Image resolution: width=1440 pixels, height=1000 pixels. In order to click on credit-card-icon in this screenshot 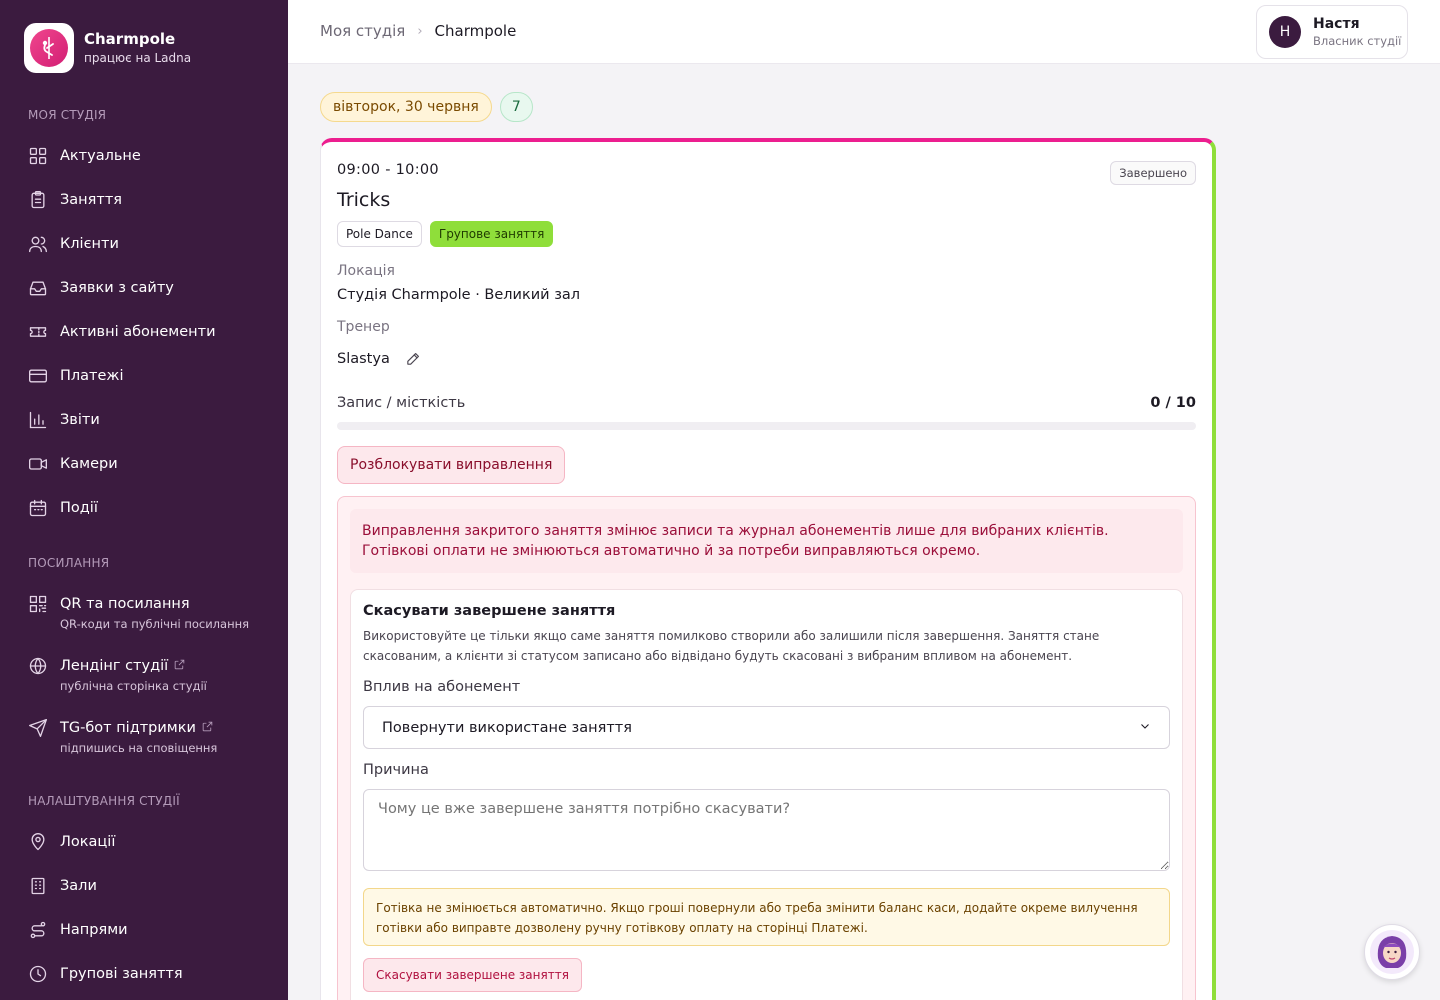, I will do `click(38, 376)`.